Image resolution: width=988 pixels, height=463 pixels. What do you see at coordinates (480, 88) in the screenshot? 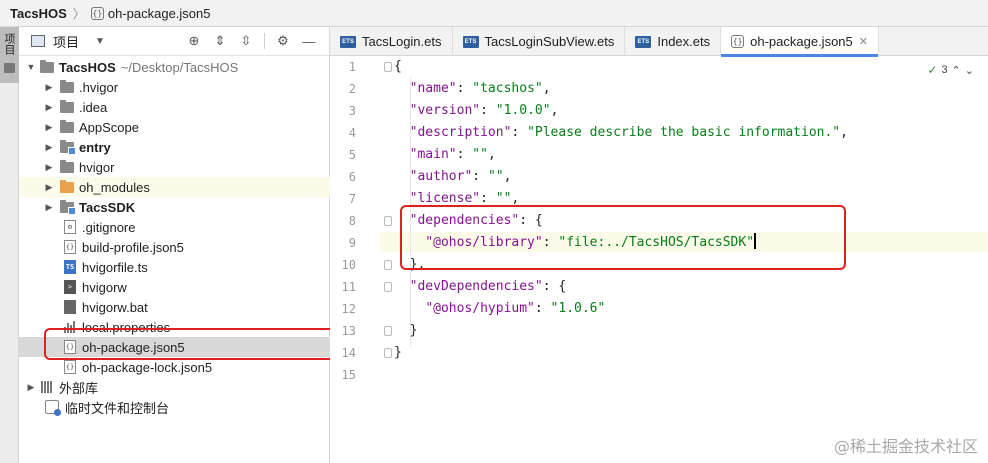
I see `code-line-2: "name": "tacshos",` at bounding box center [480, 88].